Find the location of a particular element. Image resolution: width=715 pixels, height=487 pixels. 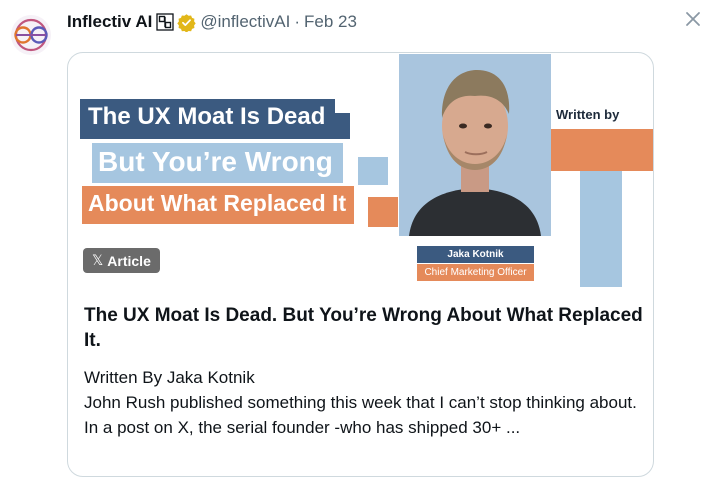

banner-headline-line2: But You’re Wrong is located at coordinates (217, 163).